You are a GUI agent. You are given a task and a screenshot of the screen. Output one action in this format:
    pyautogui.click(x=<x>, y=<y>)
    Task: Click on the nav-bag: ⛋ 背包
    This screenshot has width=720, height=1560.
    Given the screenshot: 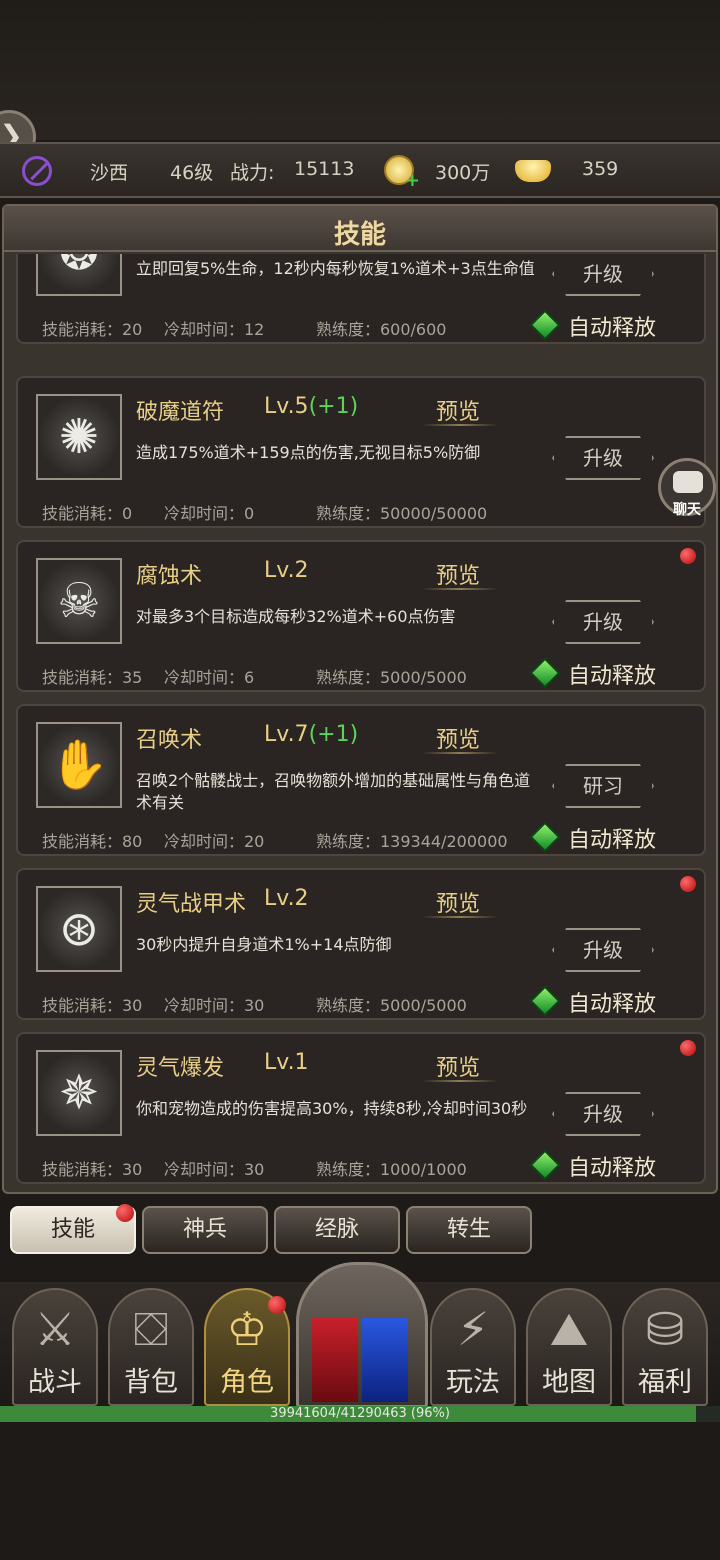 What is the action you would take?
    pyautogui.click(x=151, y=1347)
    